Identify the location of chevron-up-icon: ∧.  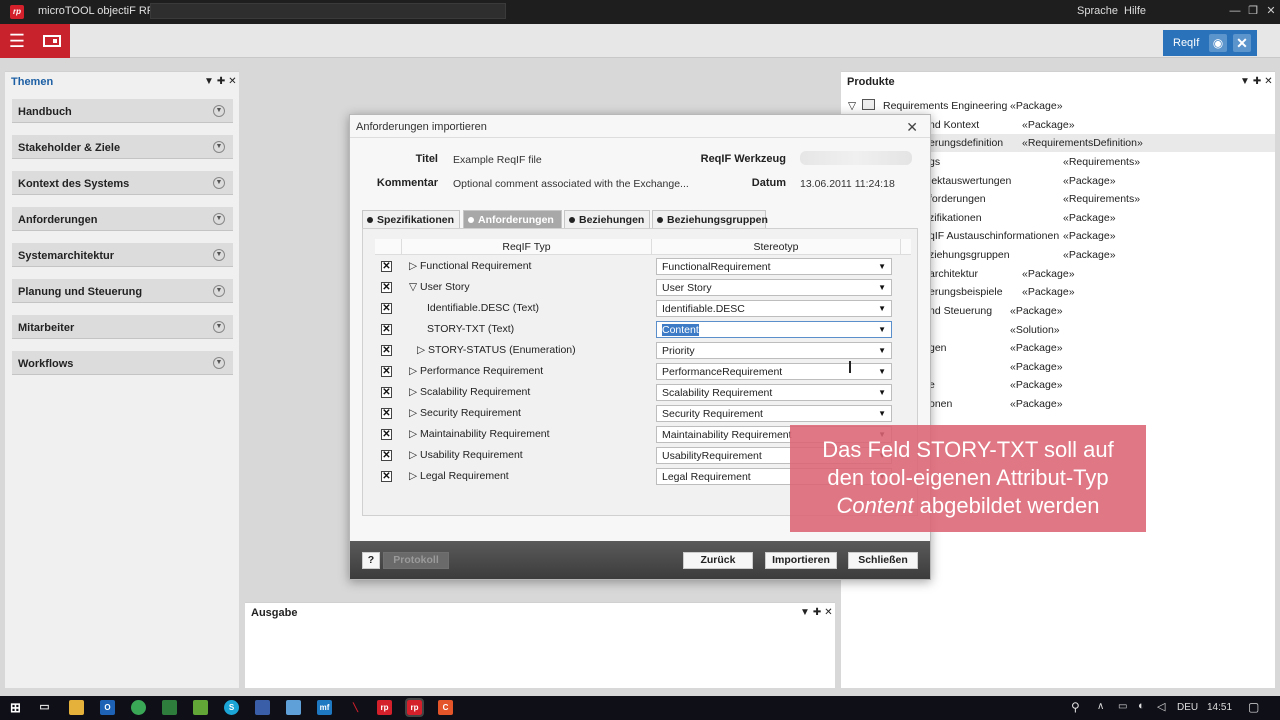
(1100, 706).